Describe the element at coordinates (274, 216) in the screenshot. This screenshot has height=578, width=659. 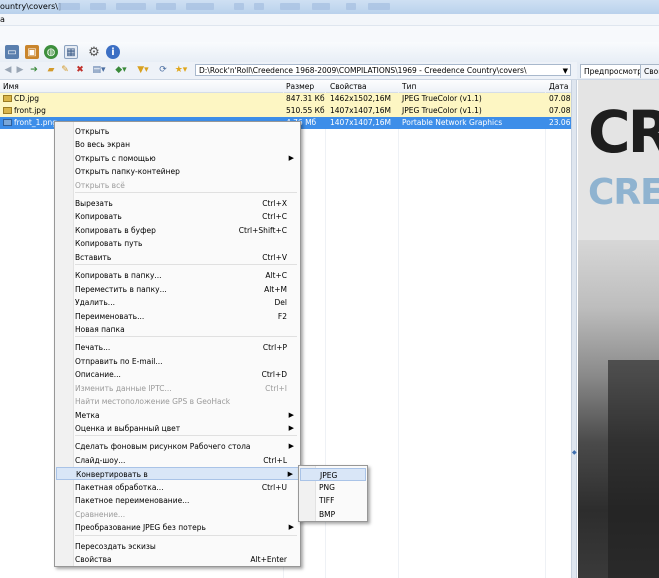
I see `menu-item-shortcut: Ctrl+C` at that location.